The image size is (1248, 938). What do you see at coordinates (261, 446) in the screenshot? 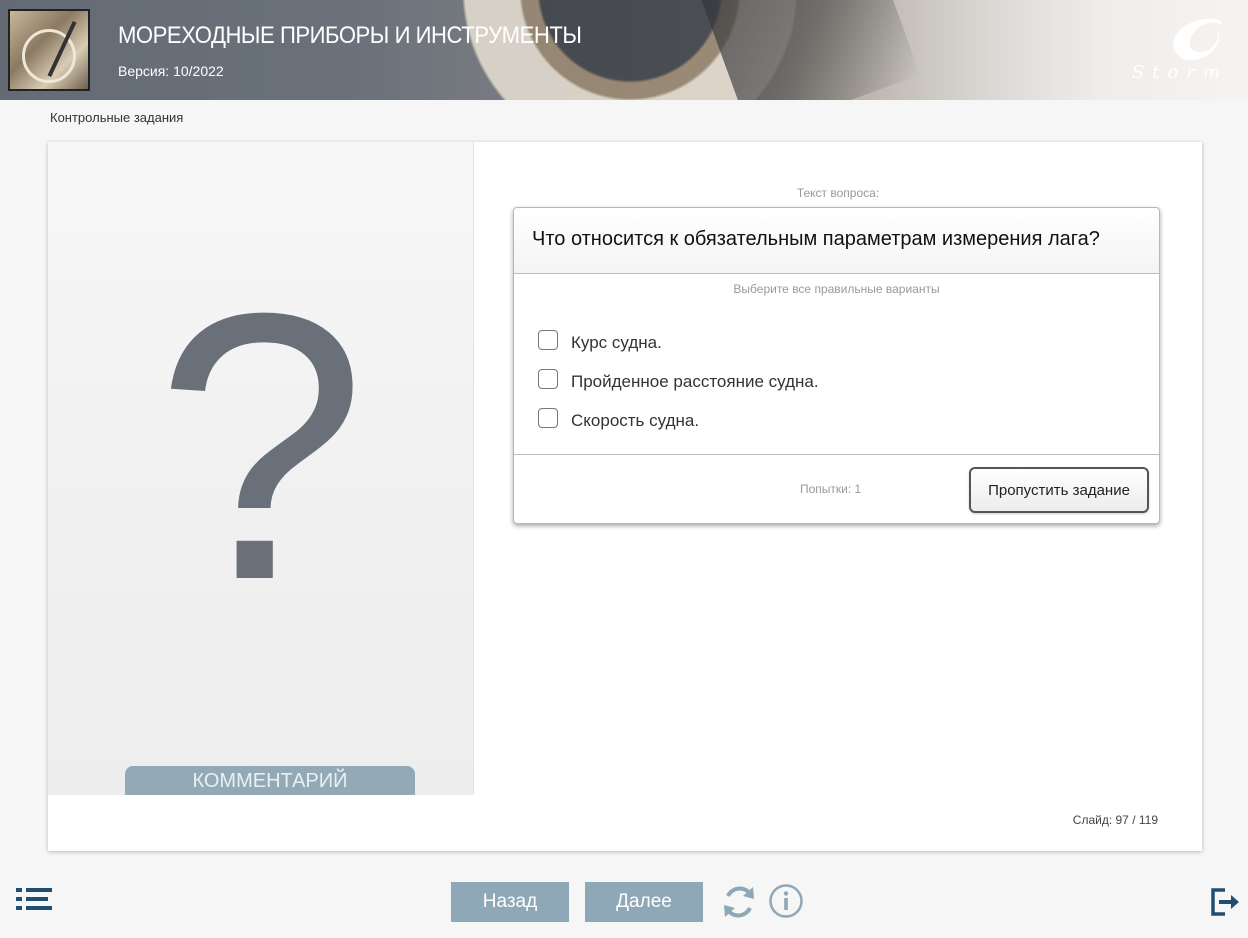
I see `question-mark-icon: ?` at bounding box center [261, 446].